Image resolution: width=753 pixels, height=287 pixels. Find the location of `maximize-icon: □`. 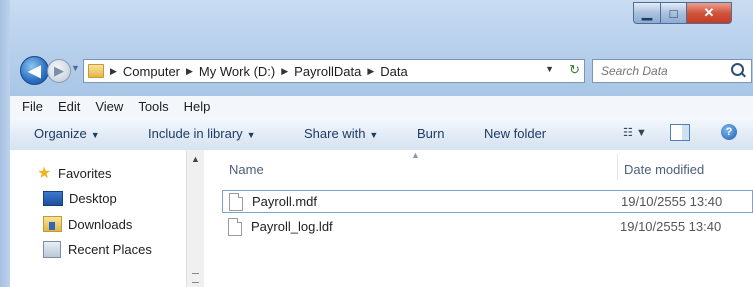

maximize-icon: □ is located at coordinates (674, 13).